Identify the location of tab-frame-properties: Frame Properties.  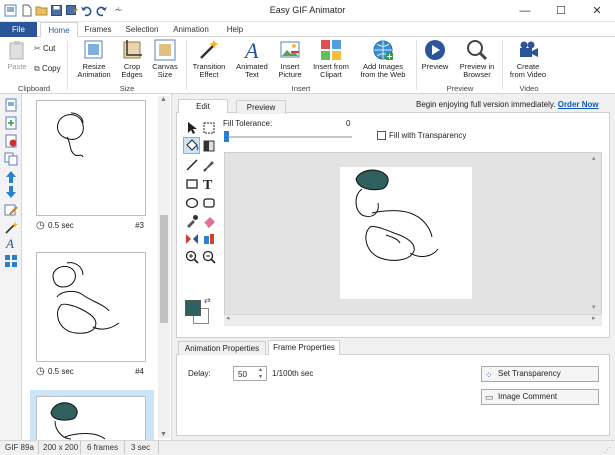
(304, 347).